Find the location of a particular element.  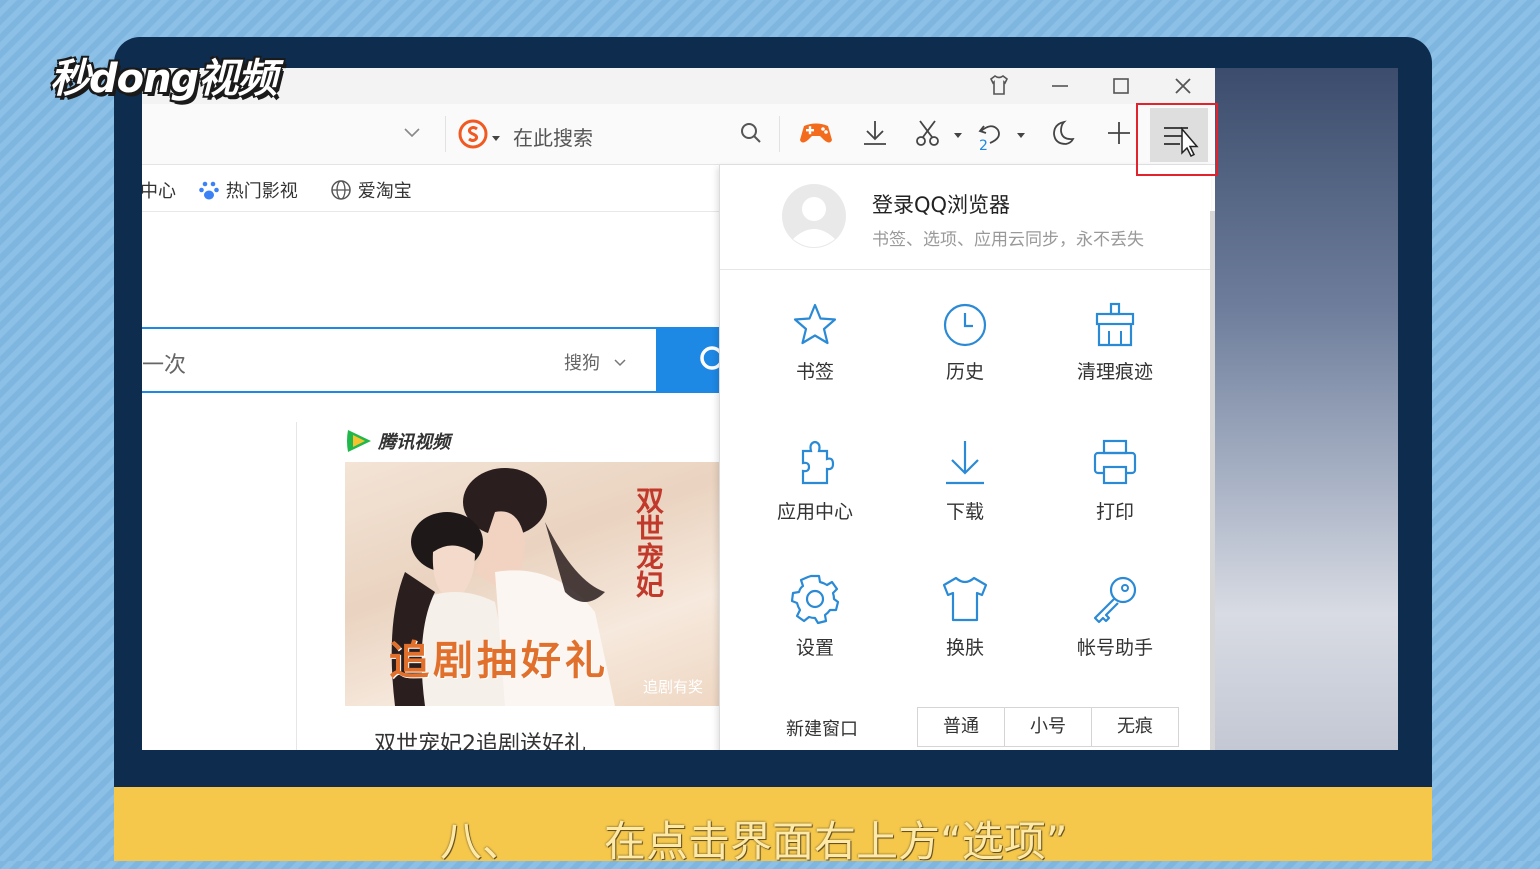

page-search-box: 一次 搜狗 is located at coordinates (400, 360).